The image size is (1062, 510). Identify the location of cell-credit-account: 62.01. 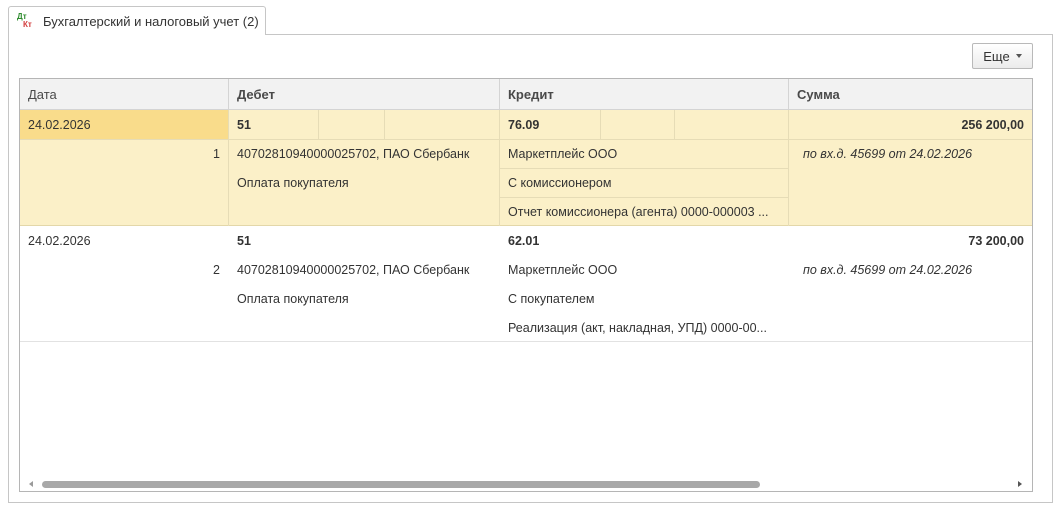
(550, 240).